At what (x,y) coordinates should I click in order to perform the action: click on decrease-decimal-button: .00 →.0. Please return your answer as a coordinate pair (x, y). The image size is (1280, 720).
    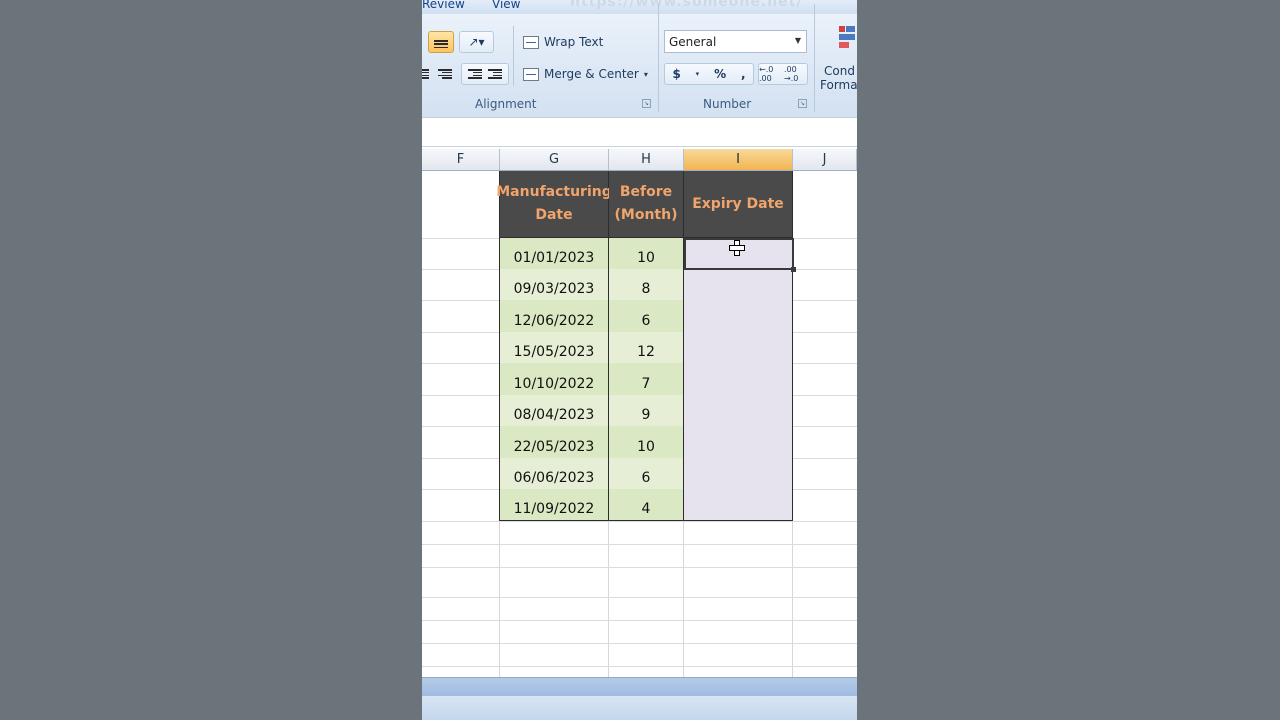
    Looking at the image, I should click on (795, 74).